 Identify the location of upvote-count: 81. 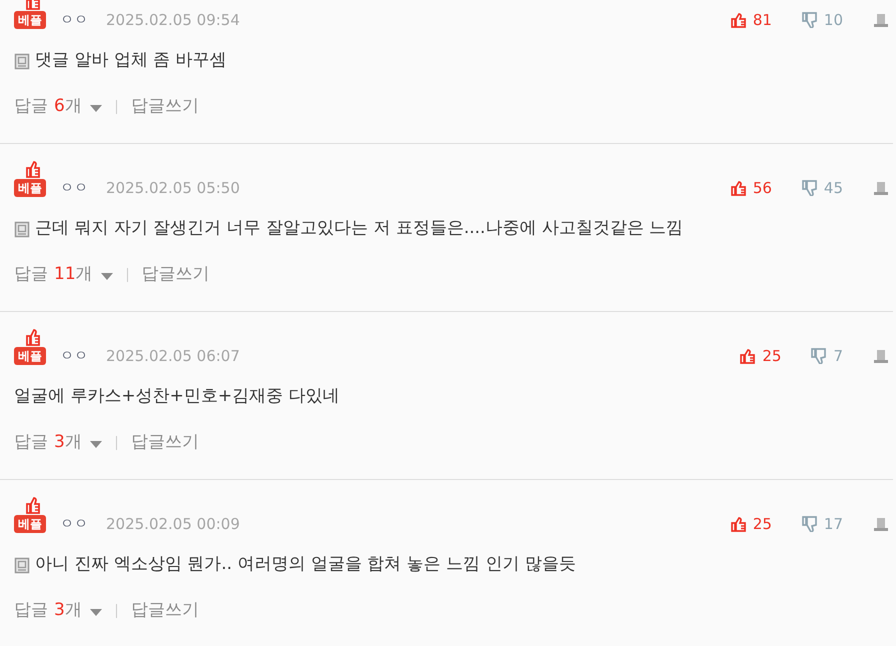
(762, 20).